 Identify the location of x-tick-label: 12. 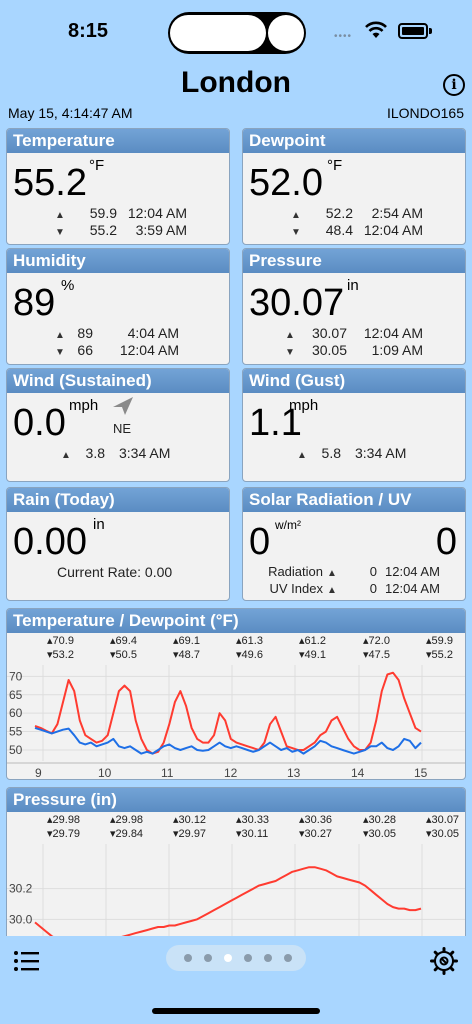
(231, 773).